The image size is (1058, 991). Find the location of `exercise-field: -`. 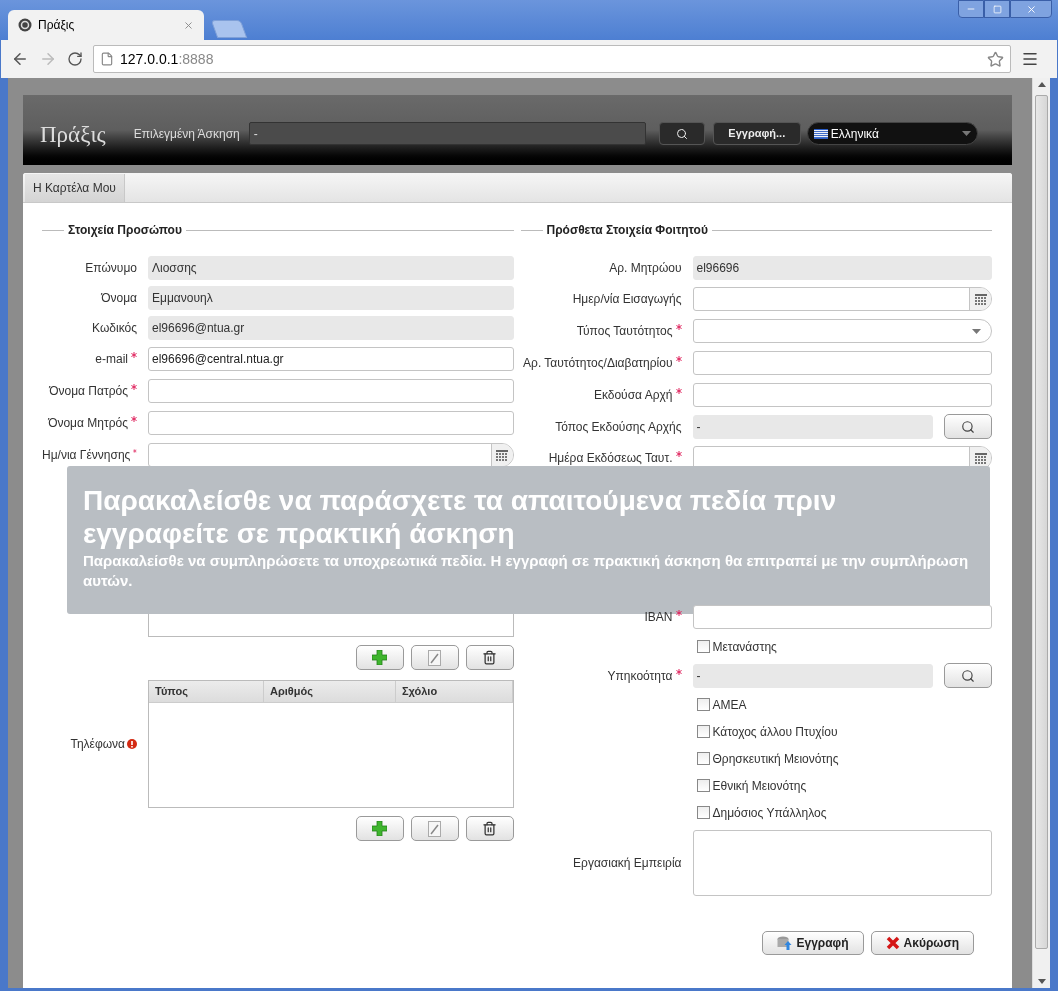

exercise-field: - is located at coordinates (447, 133).